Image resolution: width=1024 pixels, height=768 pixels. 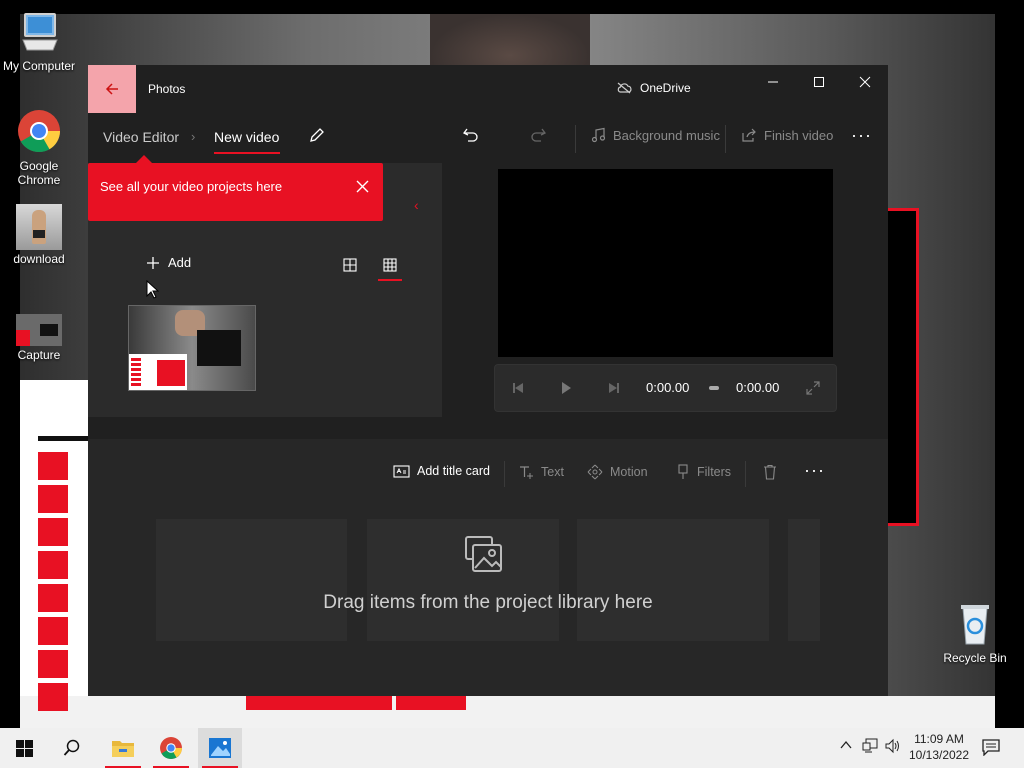 I want to click on grid-small-icon, so click(x=390, y=265).